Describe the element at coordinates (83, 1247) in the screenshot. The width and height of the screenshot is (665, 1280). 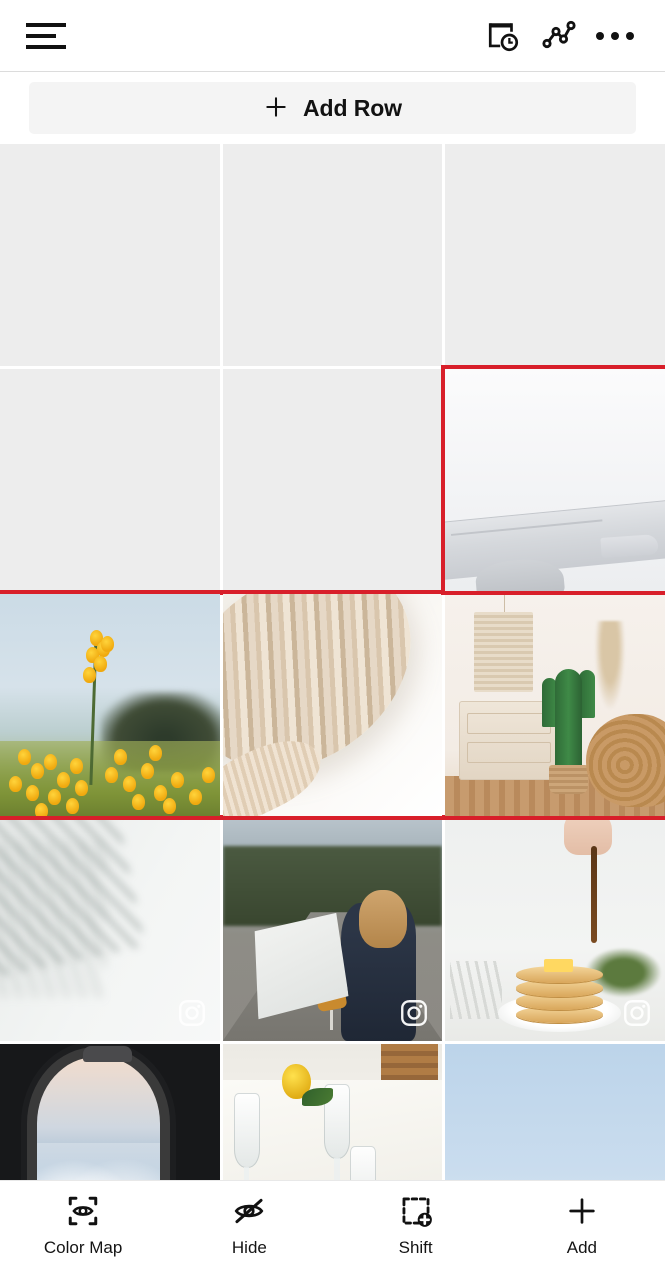
I see `color-map-label: Color Map` at that location.